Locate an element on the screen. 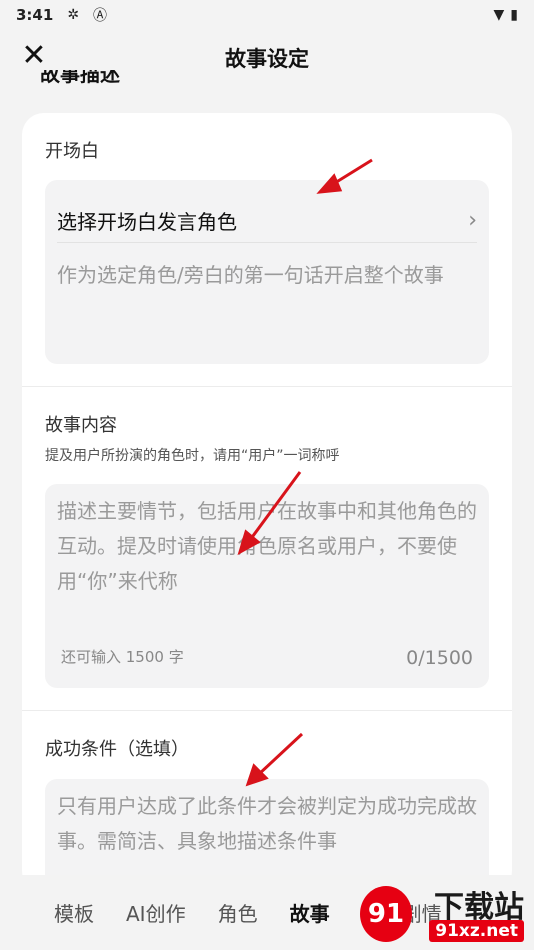  section-heading-partial: 故事描述 is located at coordinates (80, 78).